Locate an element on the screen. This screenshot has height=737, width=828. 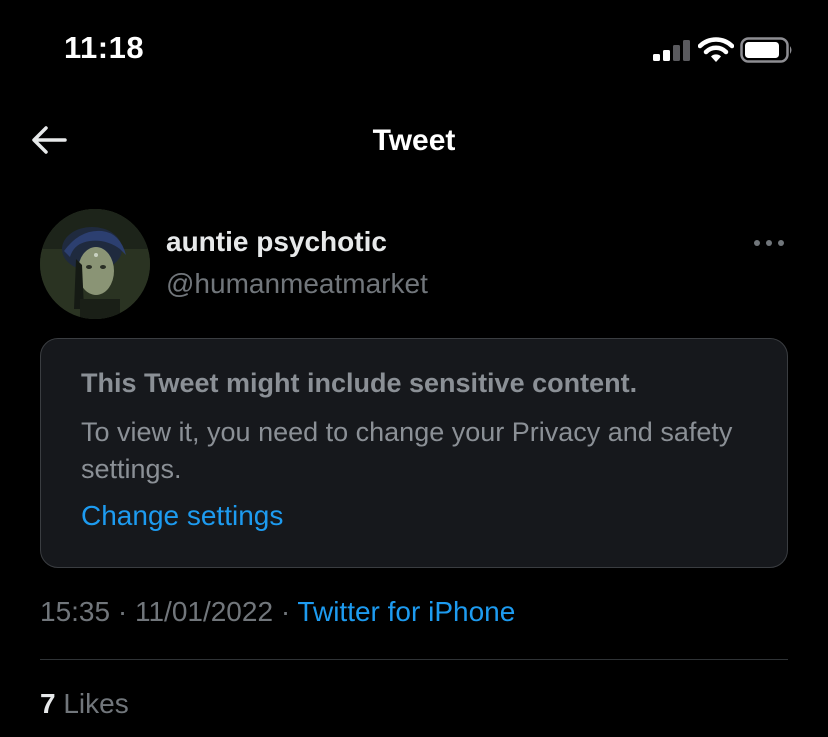
tweet-meta: 15:35 · 11/01/2022 · Twitter for iPhone is located at coordinates (277, 612).